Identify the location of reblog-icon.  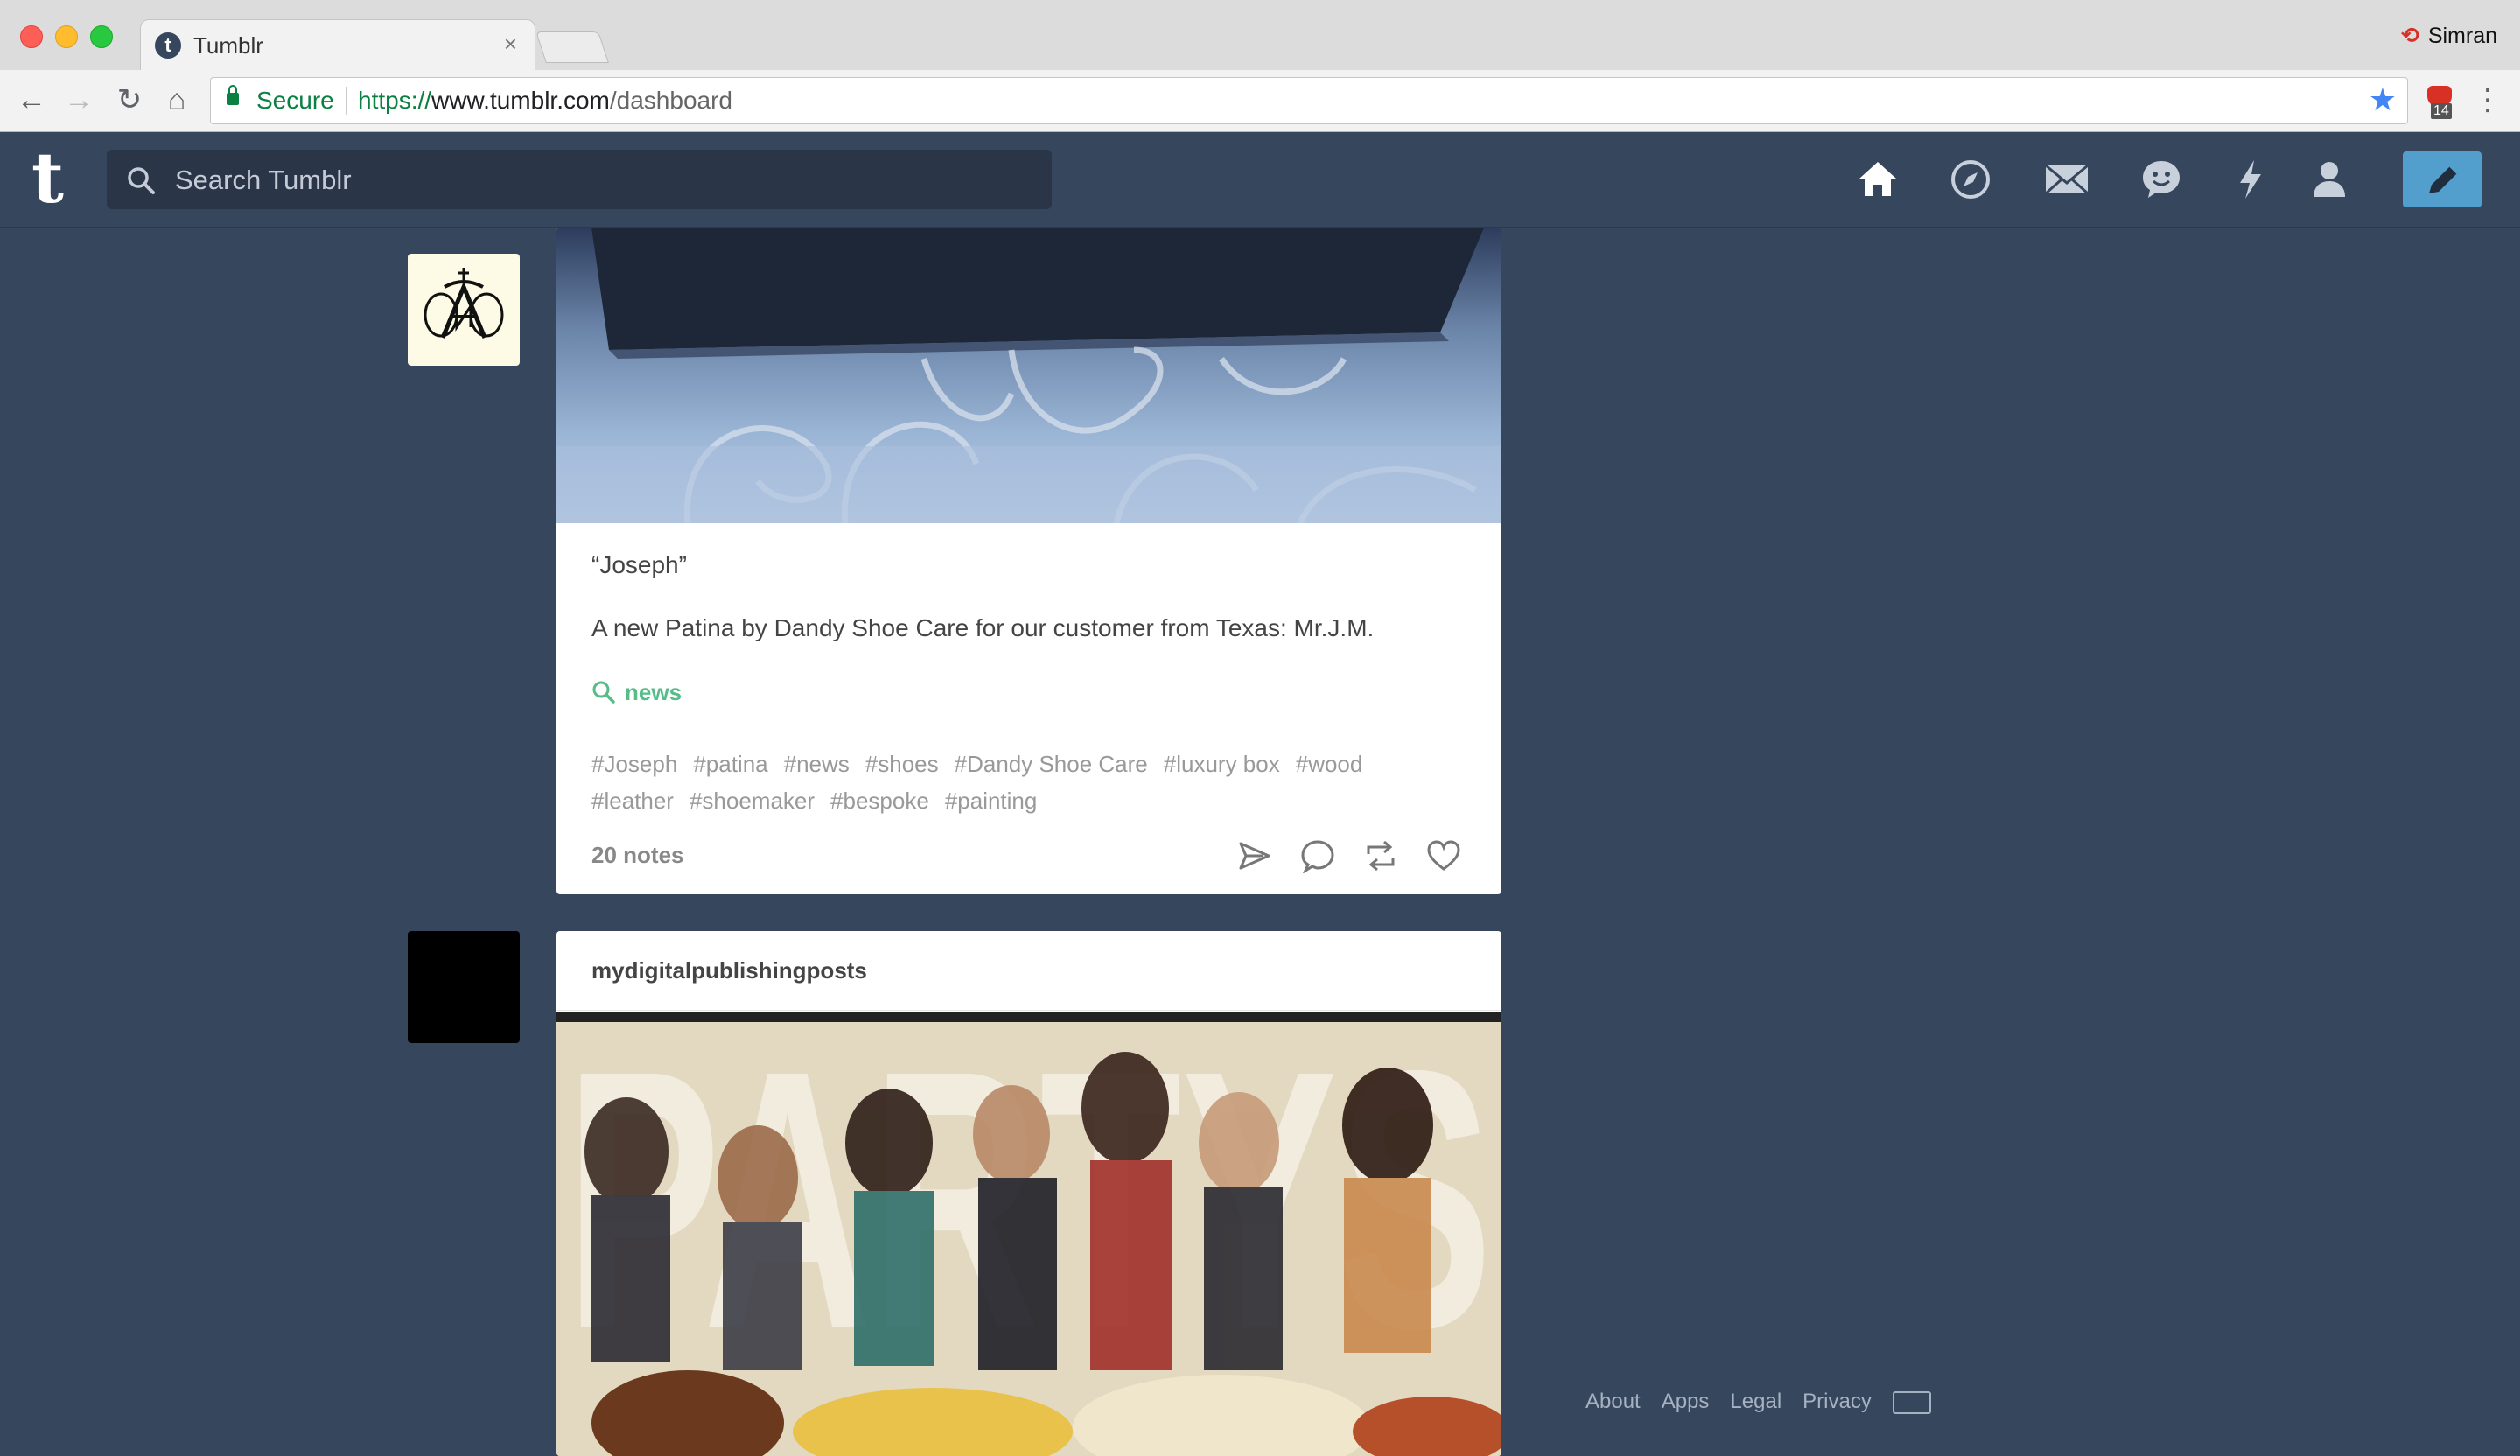
(1380, 855).